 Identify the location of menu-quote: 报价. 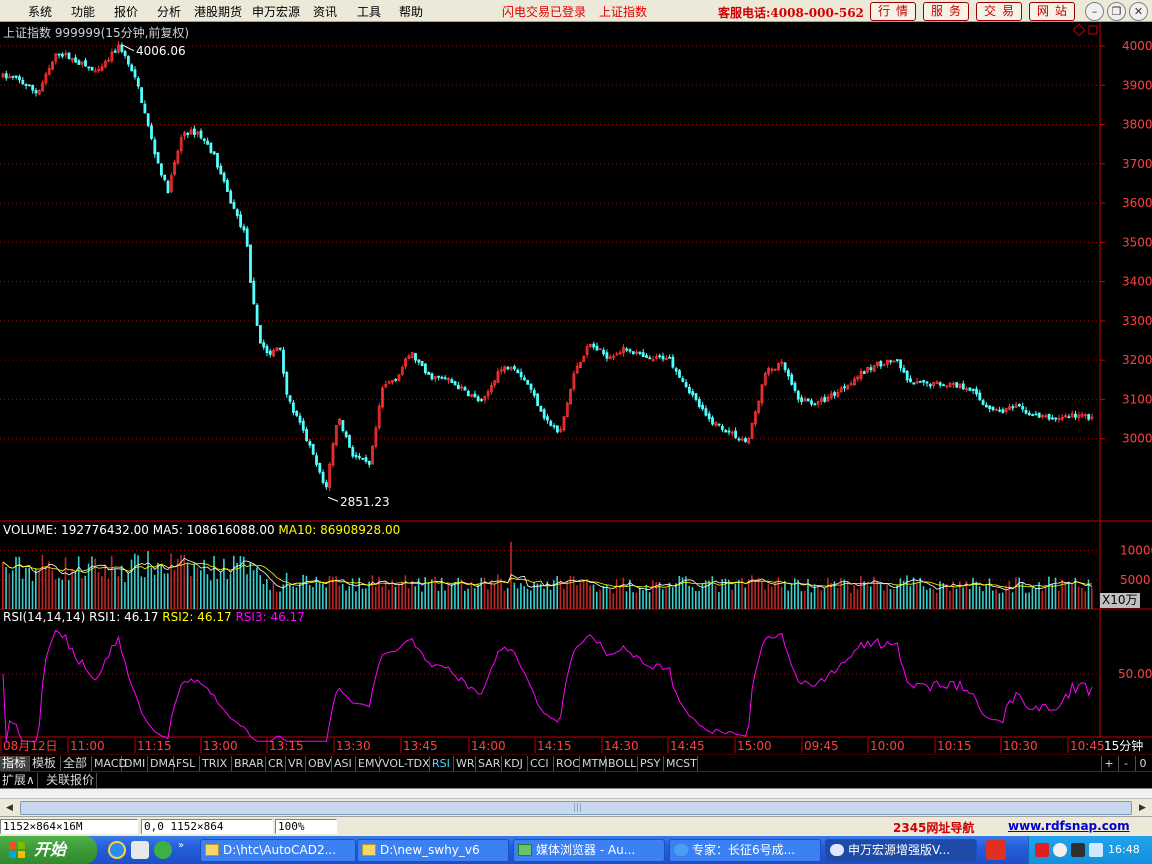
(126, 11).